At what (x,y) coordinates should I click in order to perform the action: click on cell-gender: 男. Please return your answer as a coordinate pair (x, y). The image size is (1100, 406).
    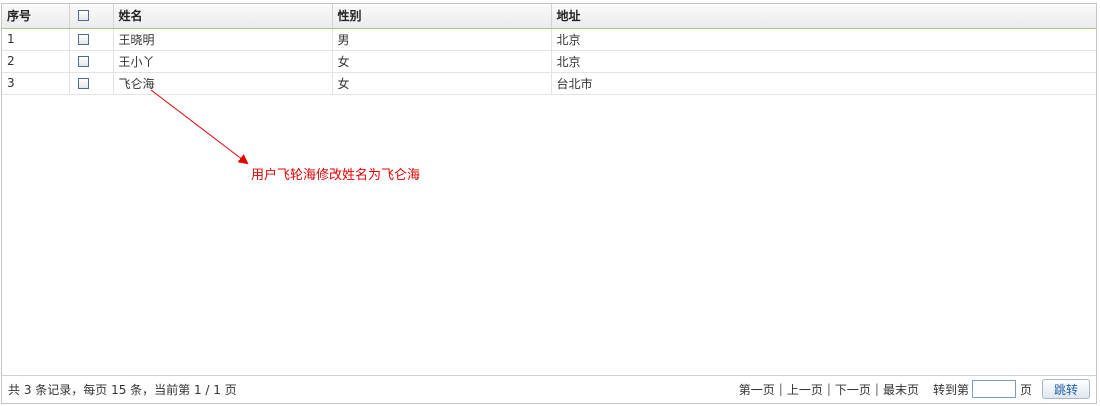
    Looking at the image, I should click on (442, 39).